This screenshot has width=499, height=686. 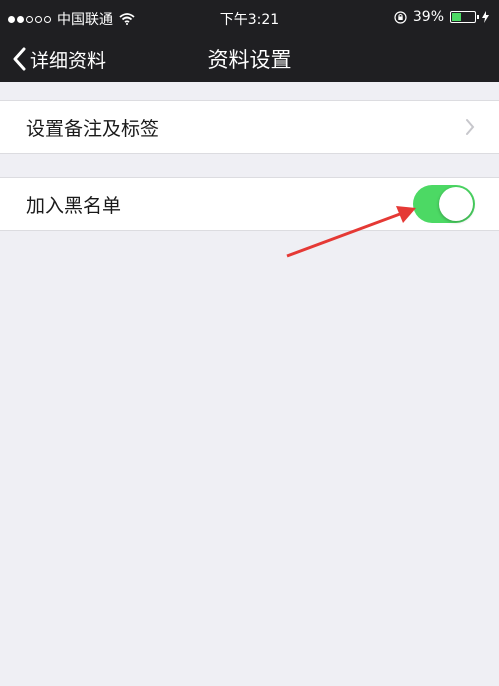 I want to click on page-title: 资料设置, so click(x=249, y=60).